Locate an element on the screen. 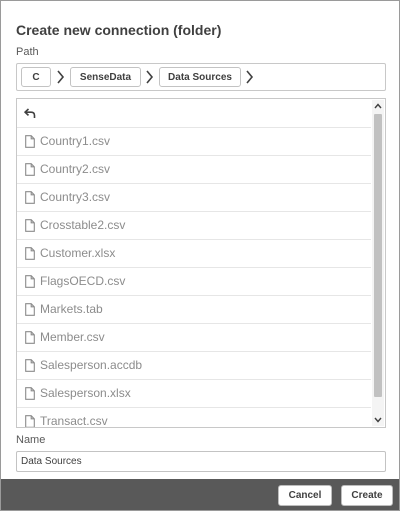  scroll-up-arrow-icon is located at coordinates (378, 106).